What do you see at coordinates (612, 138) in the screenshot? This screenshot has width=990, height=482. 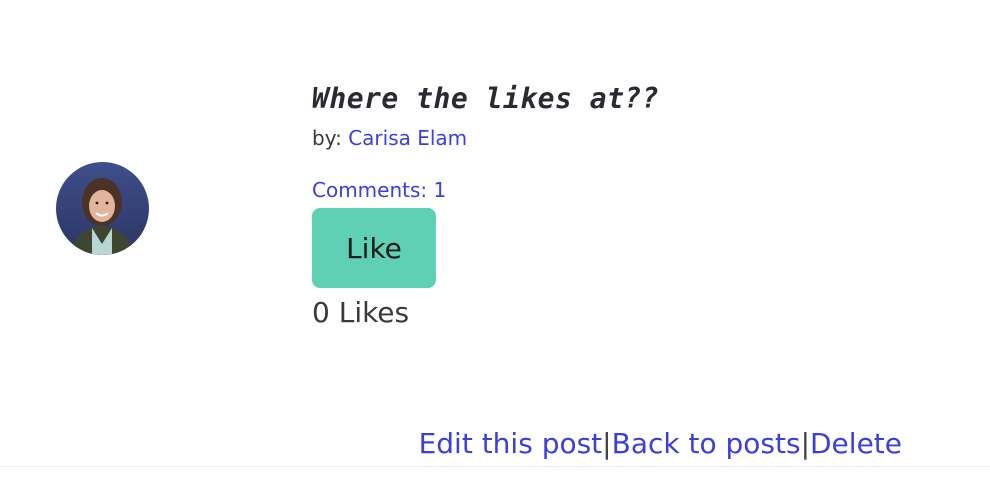 I see `post-byline: by: Carisa Elam` at bounding box center [612, 138].